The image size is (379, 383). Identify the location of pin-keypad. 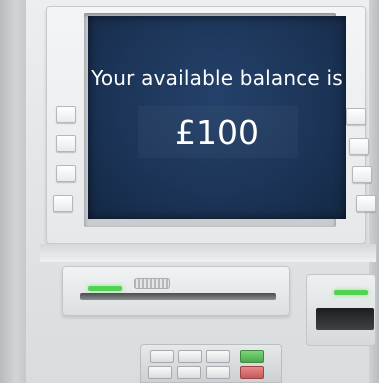
(211, 363).